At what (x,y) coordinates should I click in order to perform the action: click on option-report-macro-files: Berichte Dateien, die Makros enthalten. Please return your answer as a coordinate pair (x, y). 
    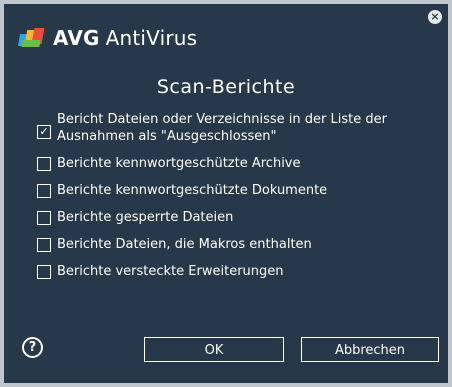
    Looking at the image, I should click on (233, 244).